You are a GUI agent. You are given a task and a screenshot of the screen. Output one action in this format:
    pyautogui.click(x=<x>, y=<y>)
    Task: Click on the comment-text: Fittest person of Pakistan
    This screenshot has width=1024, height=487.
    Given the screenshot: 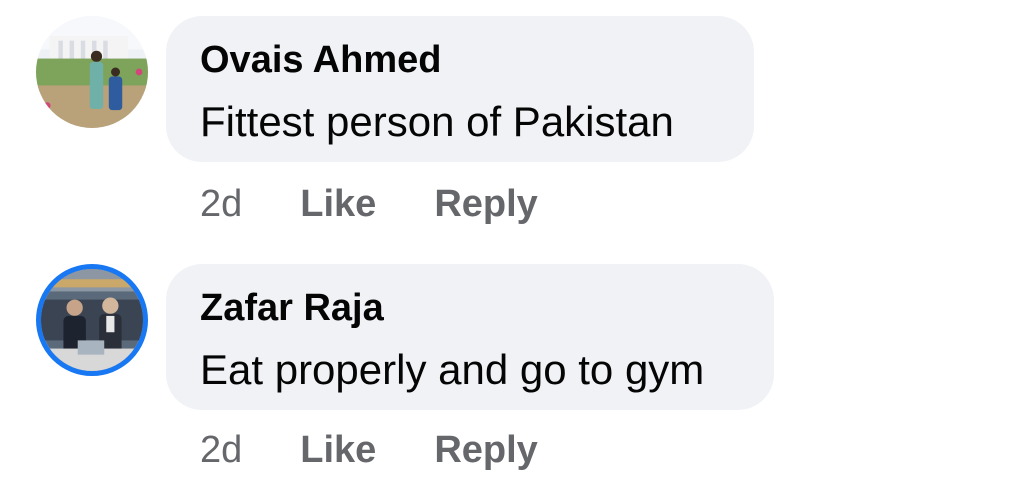 What is the action you would take?
    pyautogui.click(x=437, y=121)
    